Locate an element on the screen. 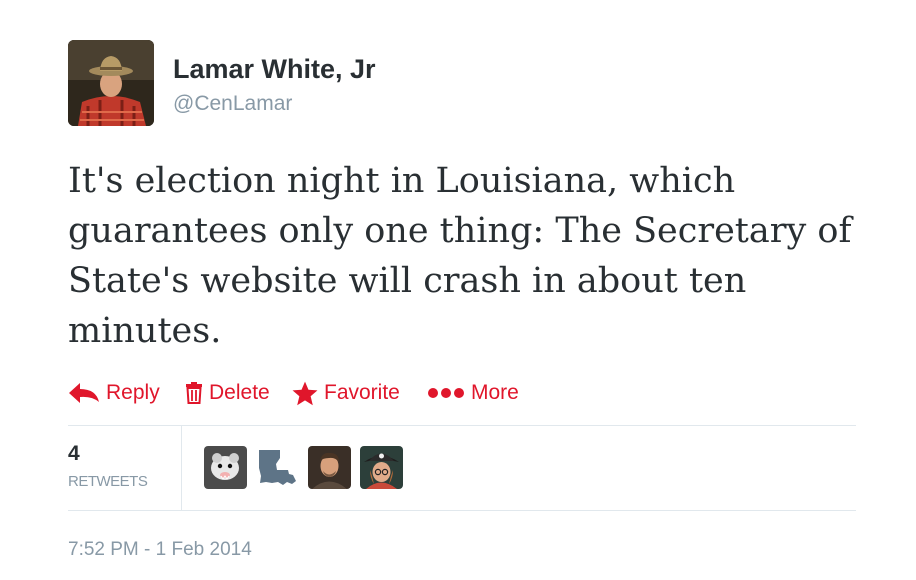  man-portrait-avatar-icon is located at coordinates (329, 467).